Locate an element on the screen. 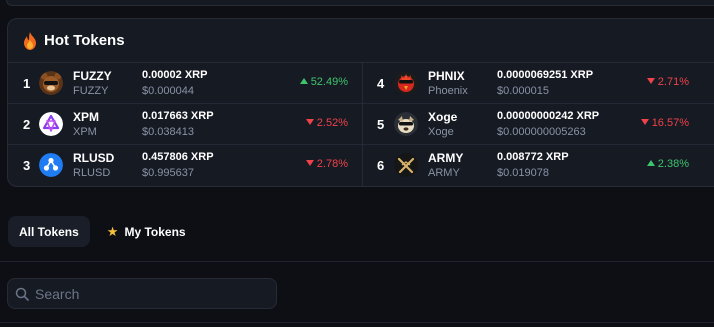  token-symbol: PHNIX is located at coordinates (446, 76).